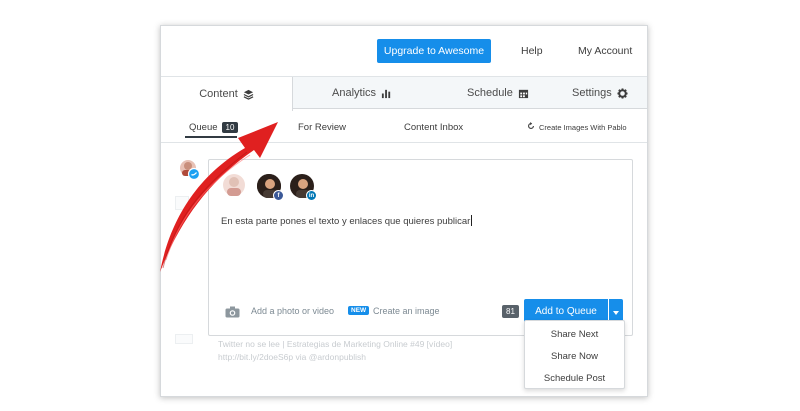 Image resolution: width=800 pixels, height=411 pixels. I want to click on tab-analytics: Analytics, so click(362, 93).